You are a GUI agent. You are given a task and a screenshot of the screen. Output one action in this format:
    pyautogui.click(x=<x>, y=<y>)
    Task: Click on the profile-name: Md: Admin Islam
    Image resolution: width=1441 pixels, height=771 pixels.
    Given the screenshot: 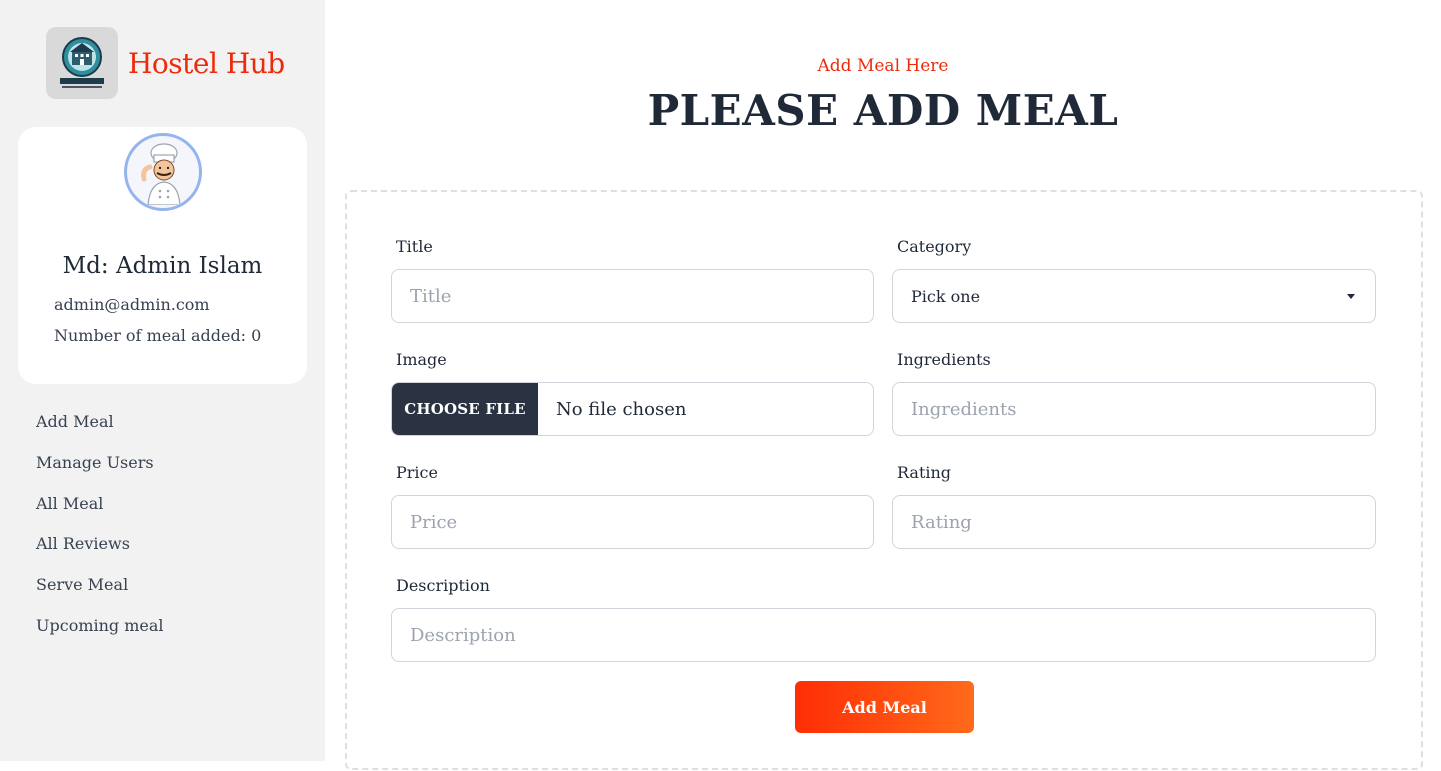 What is the action you would take?
    pyautogui.click(x=162, y=266)
    